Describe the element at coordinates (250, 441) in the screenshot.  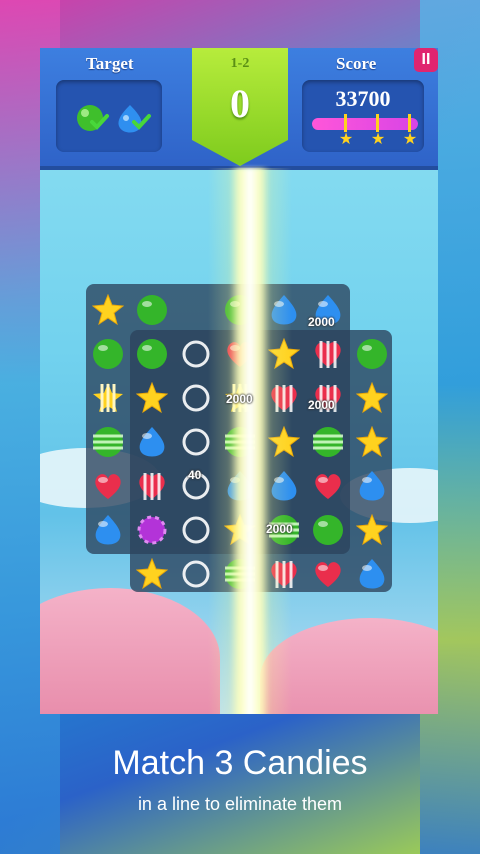
I see `lightning-beam` at that location.